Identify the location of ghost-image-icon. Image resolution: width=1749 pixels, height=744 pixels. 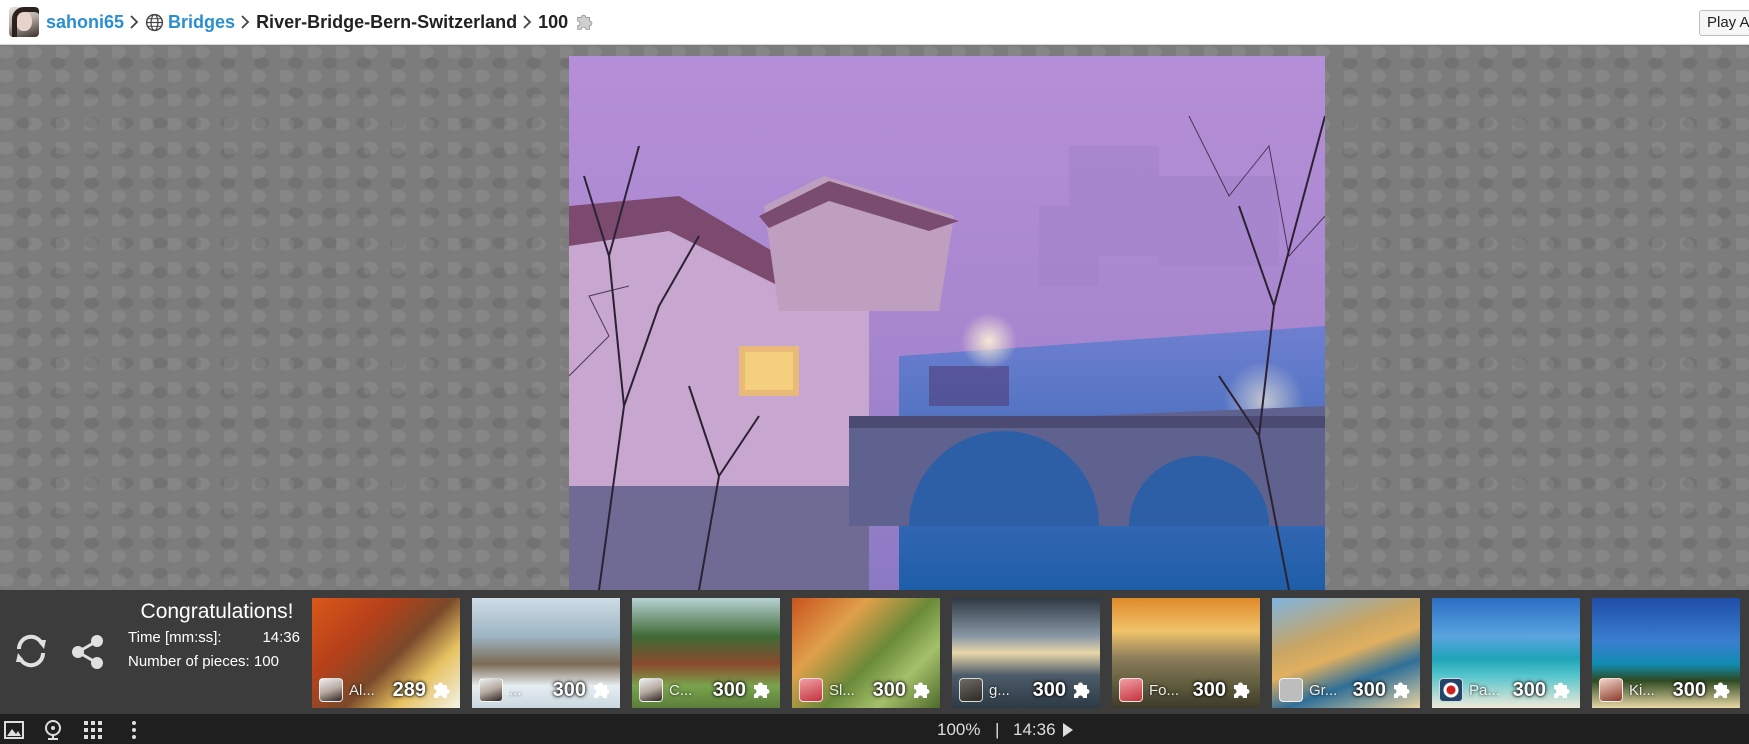
(53, 730).